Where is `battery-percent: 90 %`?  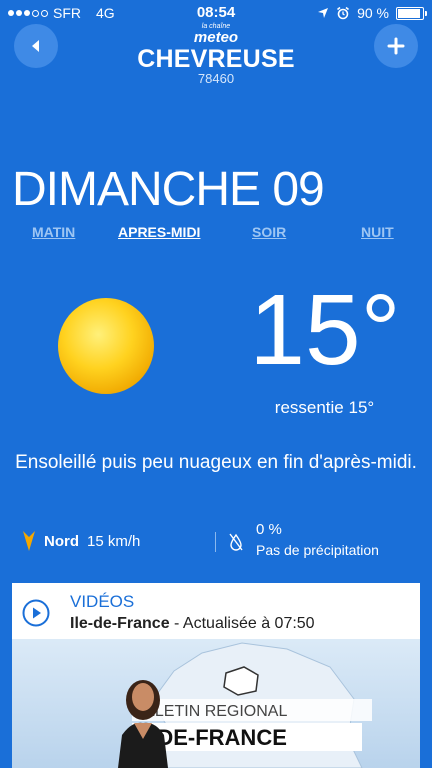 battery-percent: 90 % is located at coordinates (373, 13).